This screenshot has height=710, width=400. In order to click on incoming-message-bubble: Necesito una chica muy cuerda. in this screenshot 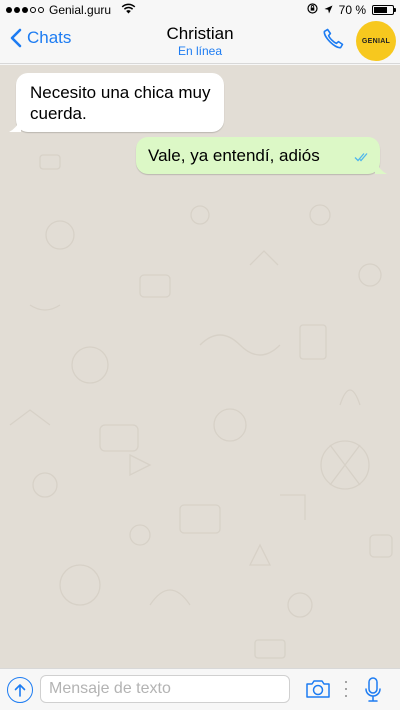, I will do `click(116, 102)`.